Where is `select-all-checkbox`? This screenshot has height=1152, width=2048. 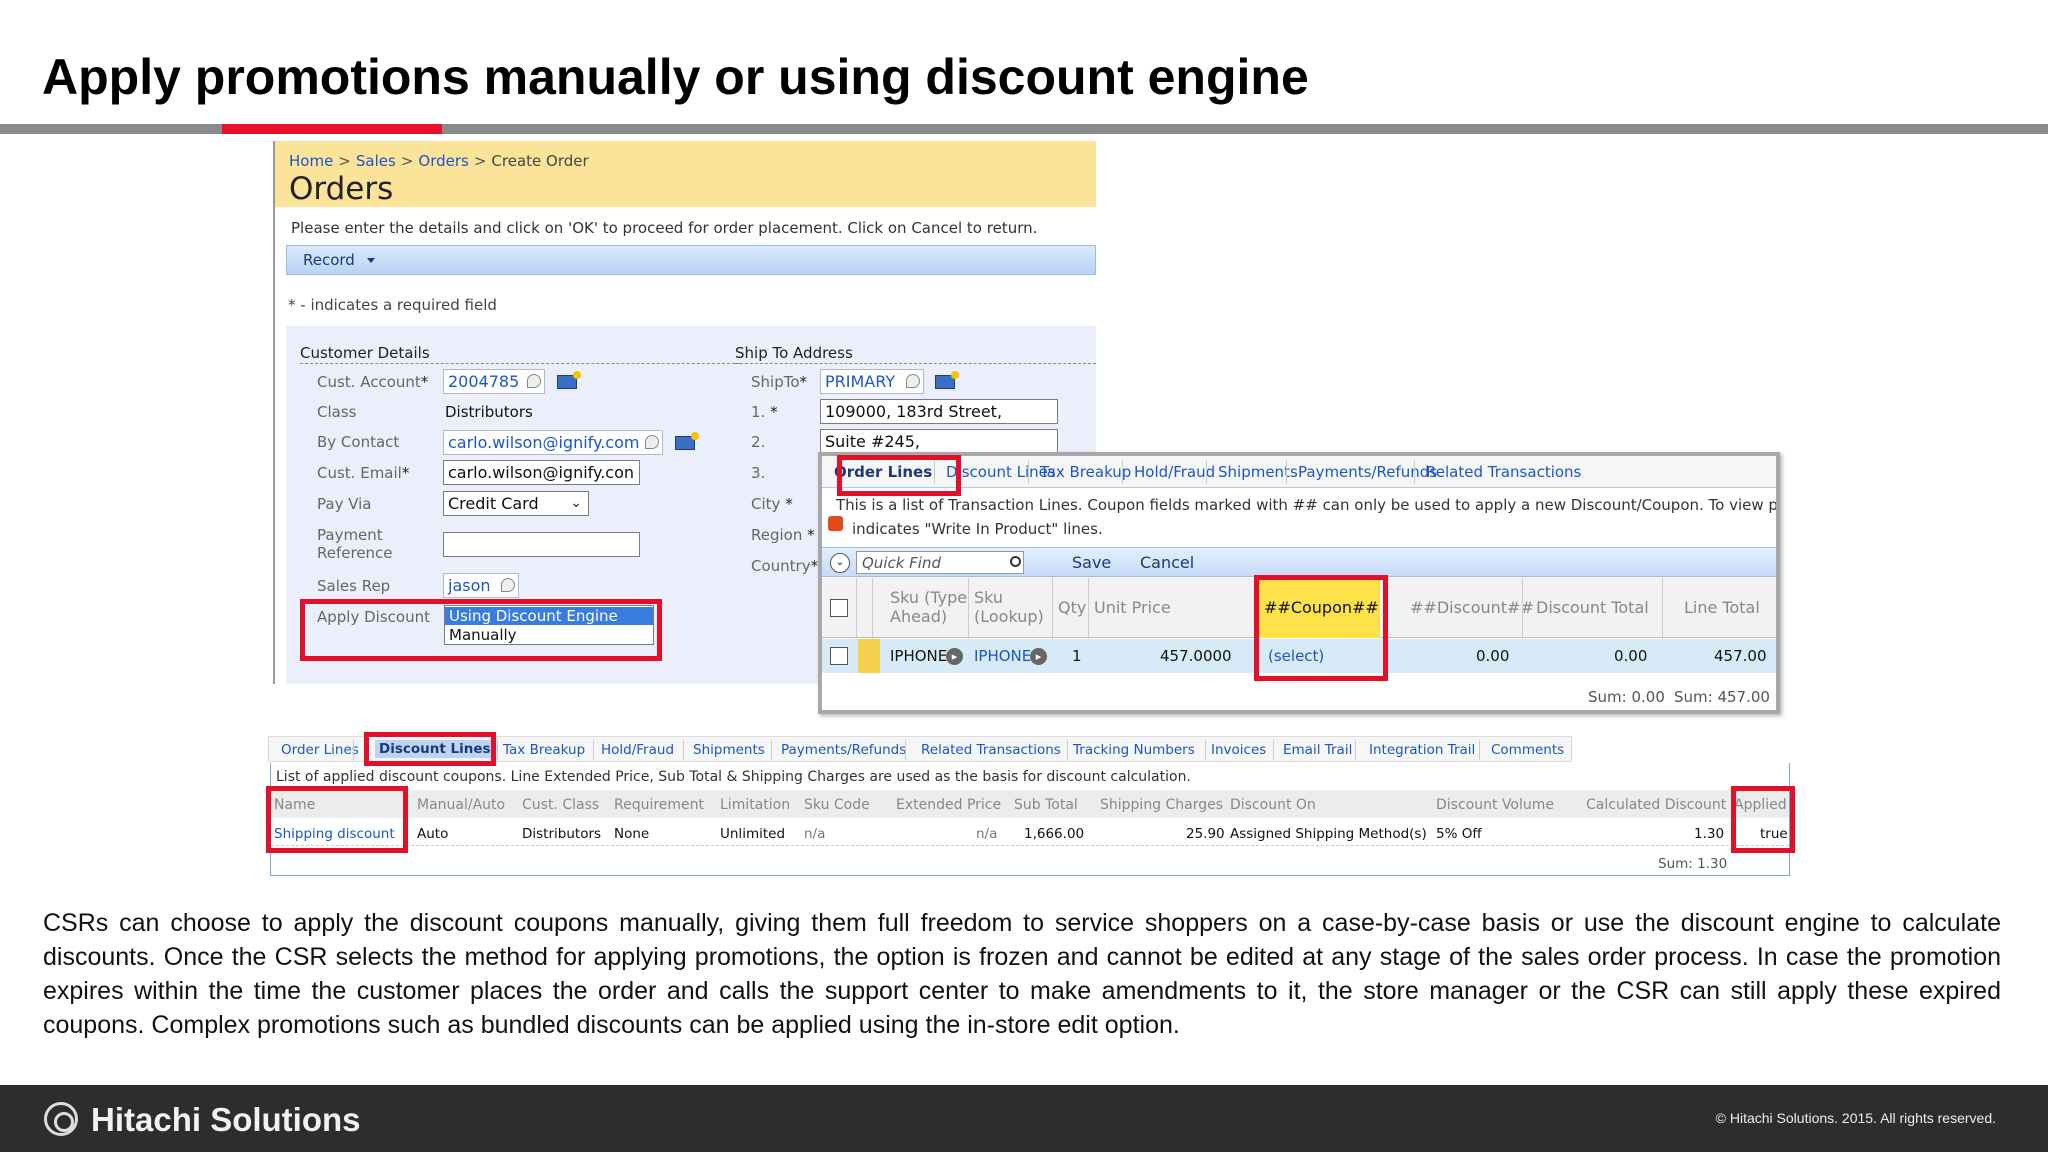
select-all-checkbox is located at coordinates (839, 608).